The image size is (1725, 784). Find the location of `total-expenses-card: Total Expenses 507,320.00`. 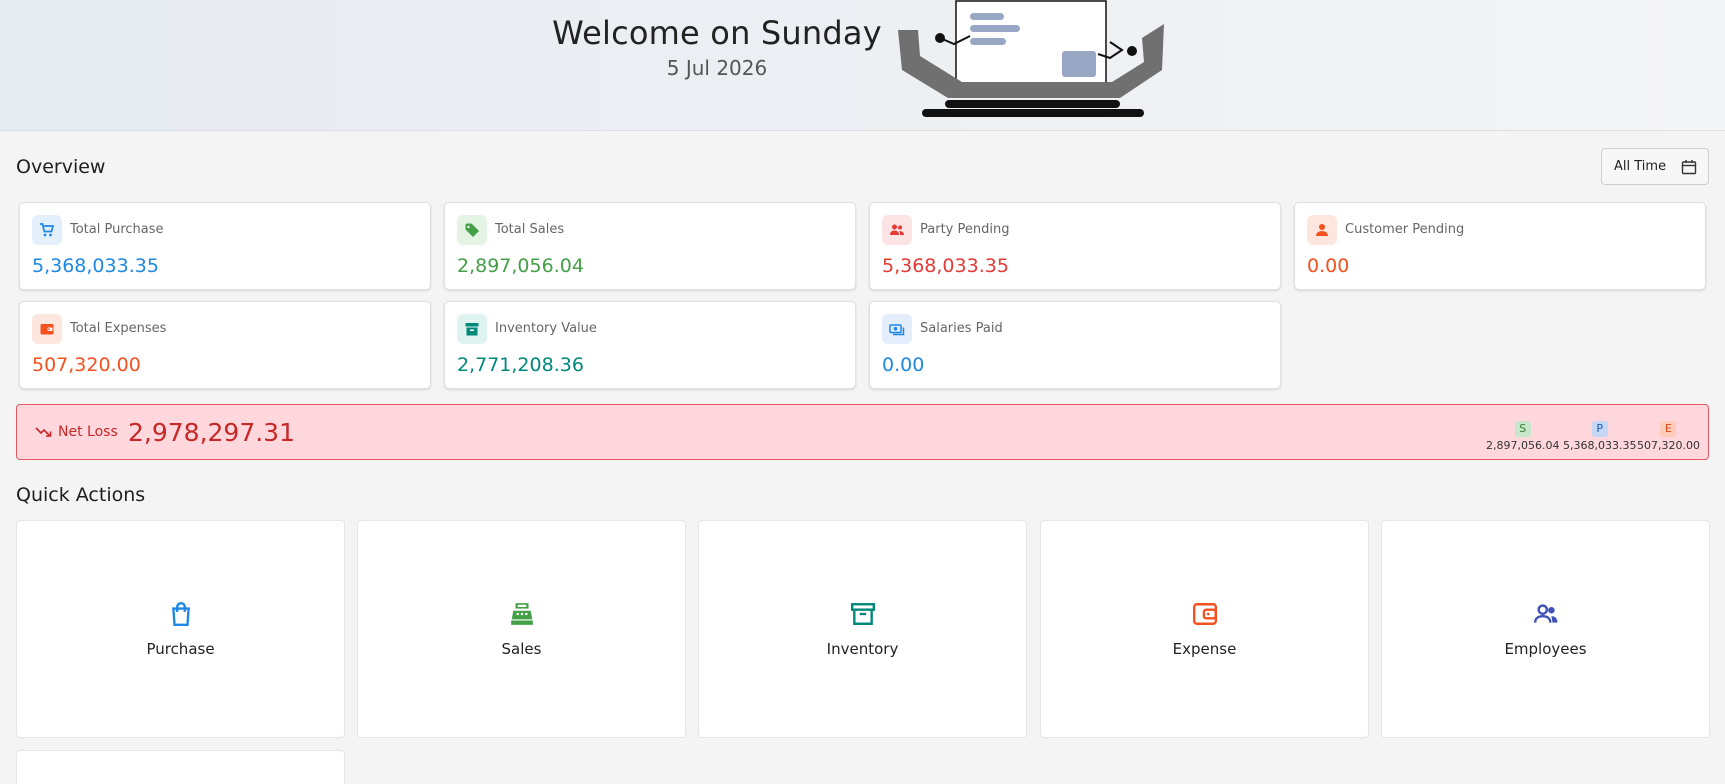

total-expenses-card: Total Expenses 507,320.00 is located at coordinates (225, 345).